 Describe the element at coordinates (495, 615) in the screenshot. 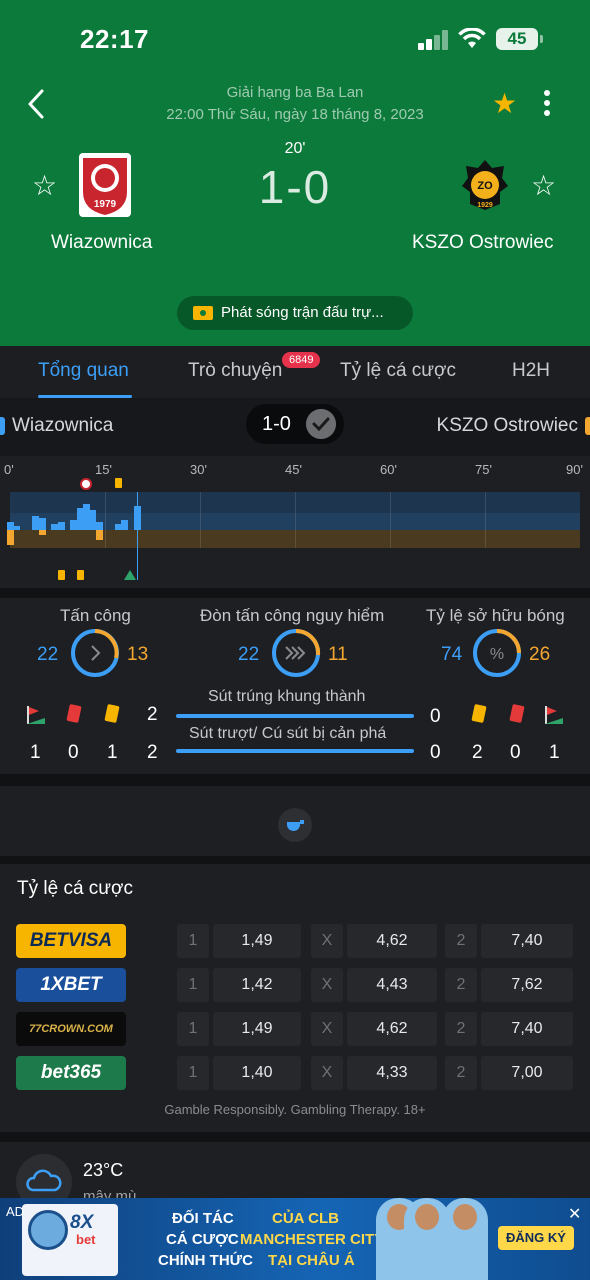

I see `possession-label: Tỷ lệ sở hữu bóng` at that location.